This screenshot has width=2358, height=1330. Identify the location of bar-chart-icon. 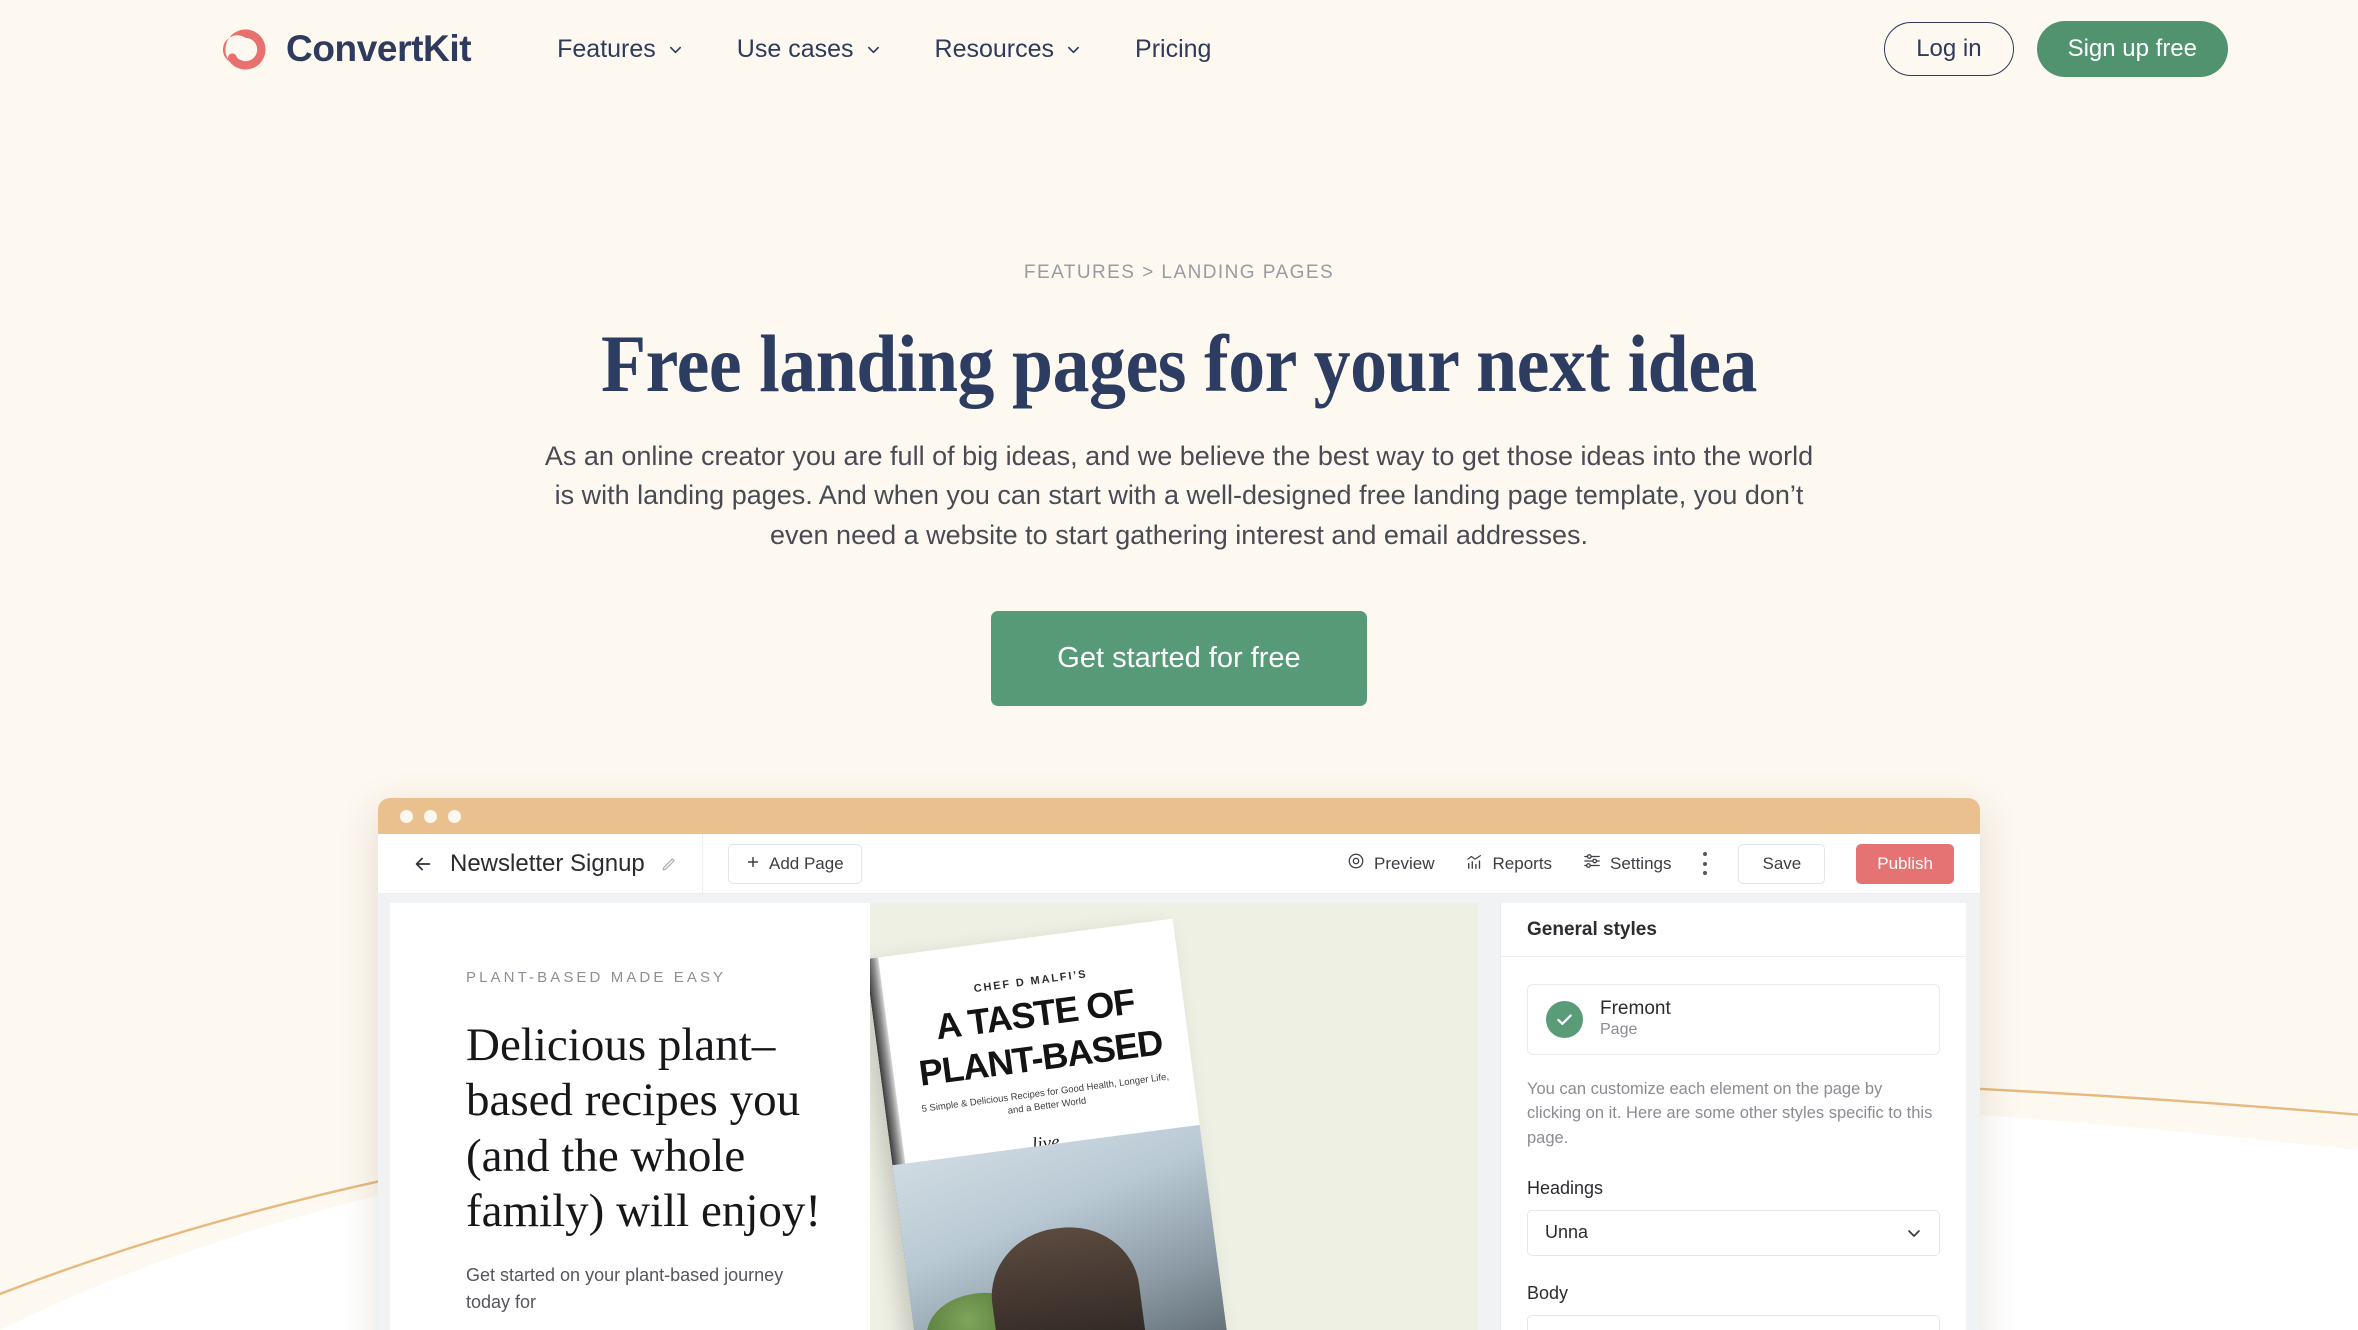
(1475, 863).